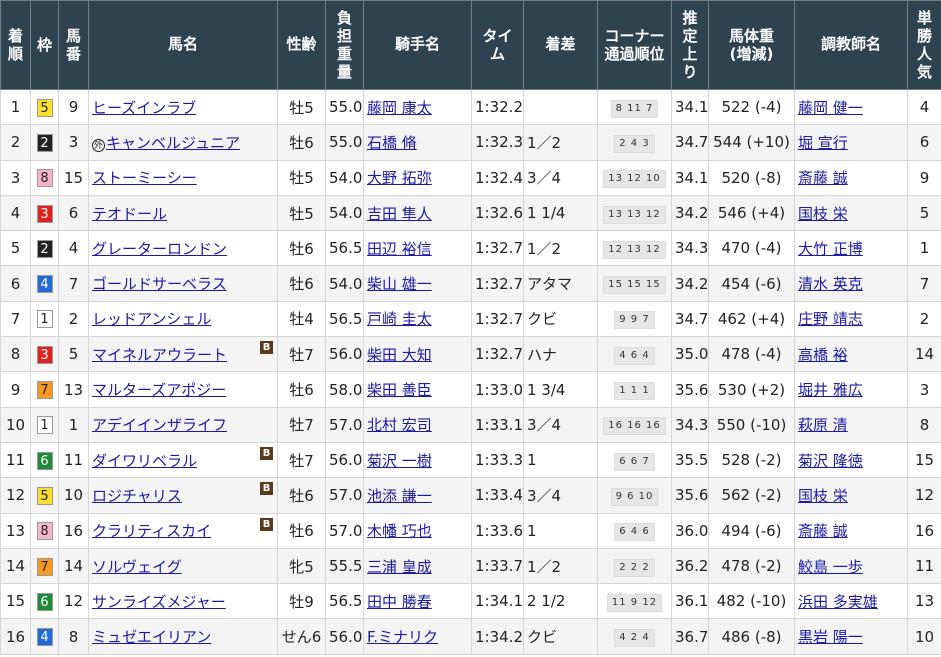 The image size is (941, 657). I want to click on trainer-cell: 藤岡 健一, so click(851, 107).